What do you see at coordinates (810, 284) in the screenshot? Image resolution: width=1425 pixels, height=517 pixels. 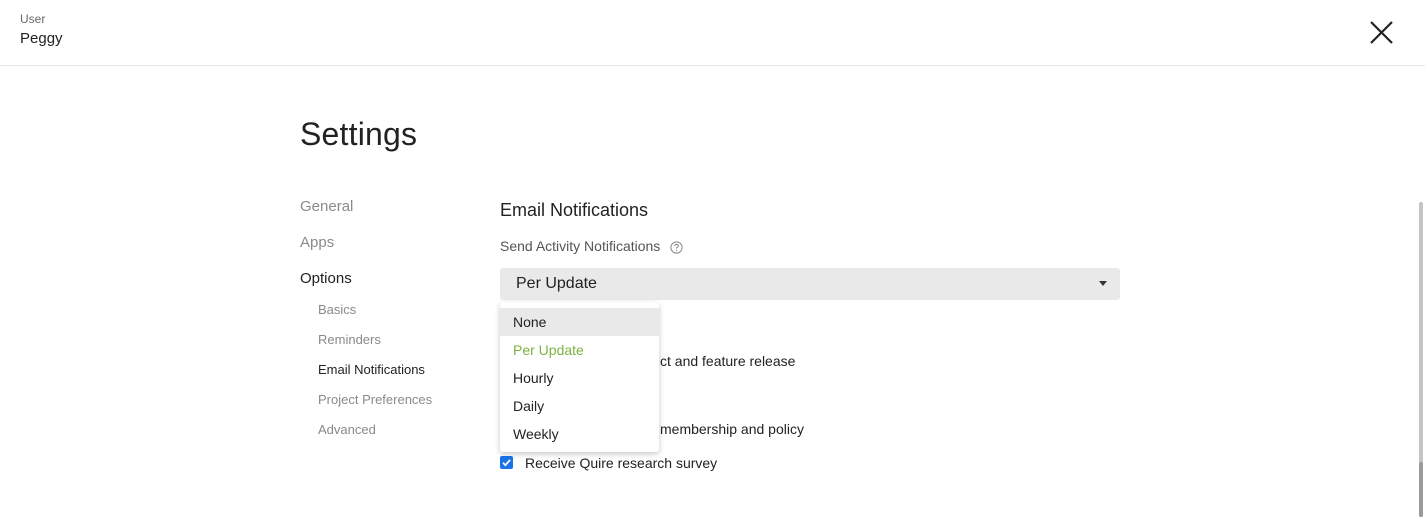 I see `activity-notifications-select: Per Update` at bounding box center [810, 284].